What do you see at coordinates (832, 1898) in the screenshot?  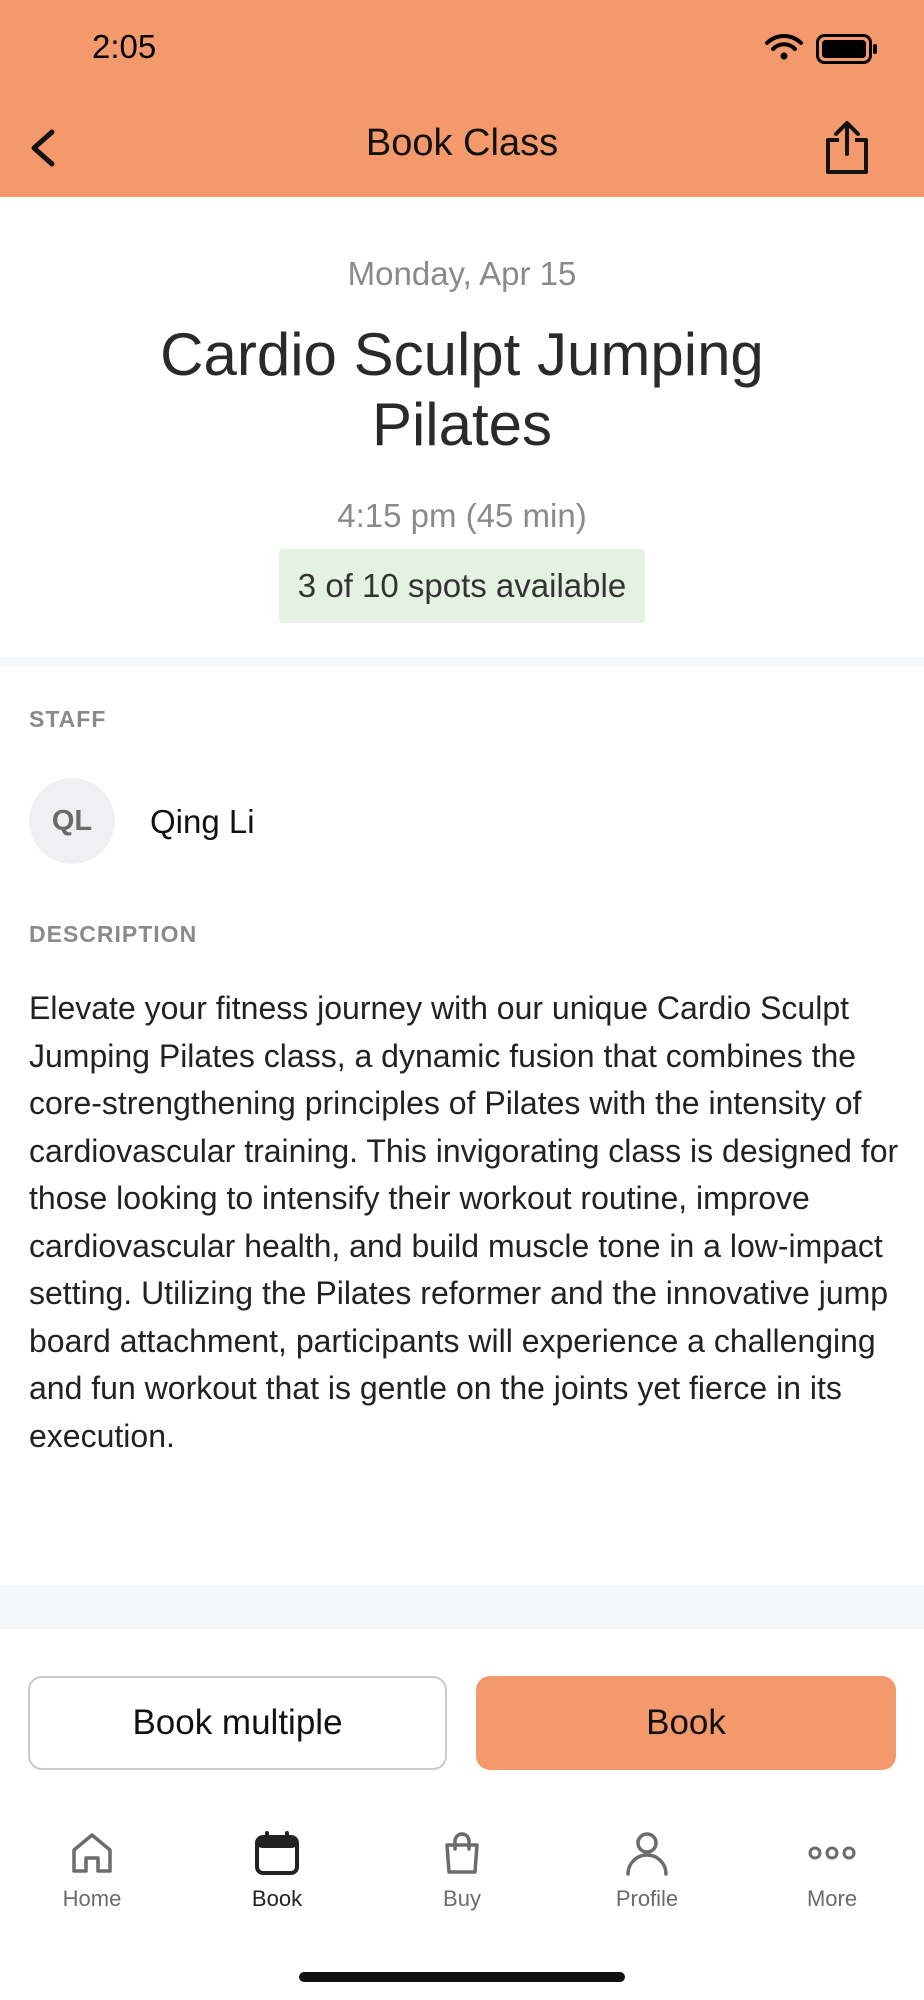 I see `tab-label: More` at bounding box center [832, 1898].